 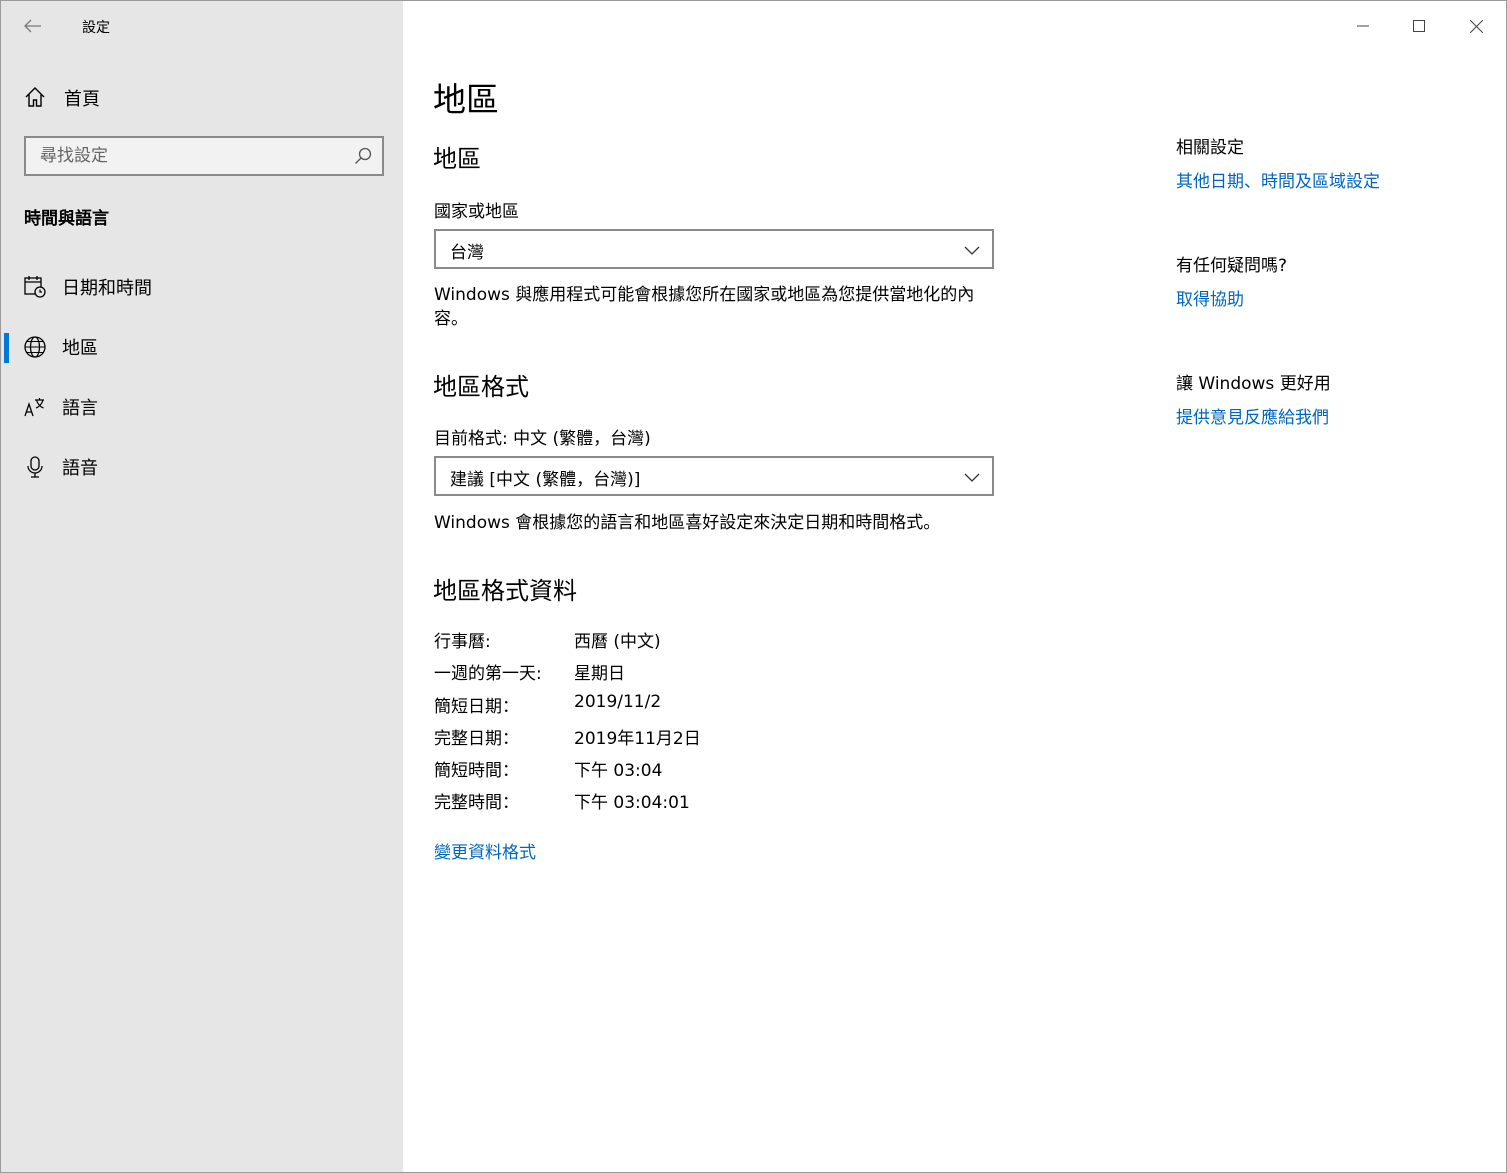 What do you see at coordinates (107, 288) in the screenshot?
I see `sidebar-item-label: 日期和時間` at bounding box center [107, 288].